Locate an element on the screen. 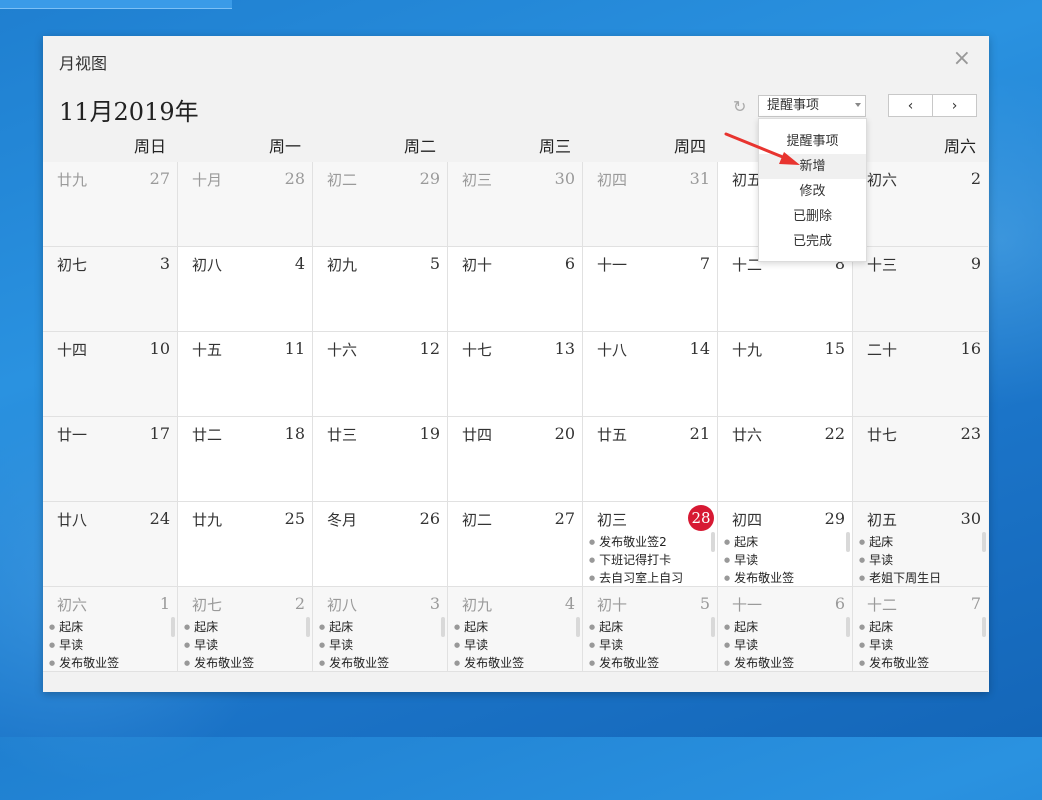 This screenshot has height=800, width=1042. dropdown-option: 新增 is located at coordinates (812, 166).